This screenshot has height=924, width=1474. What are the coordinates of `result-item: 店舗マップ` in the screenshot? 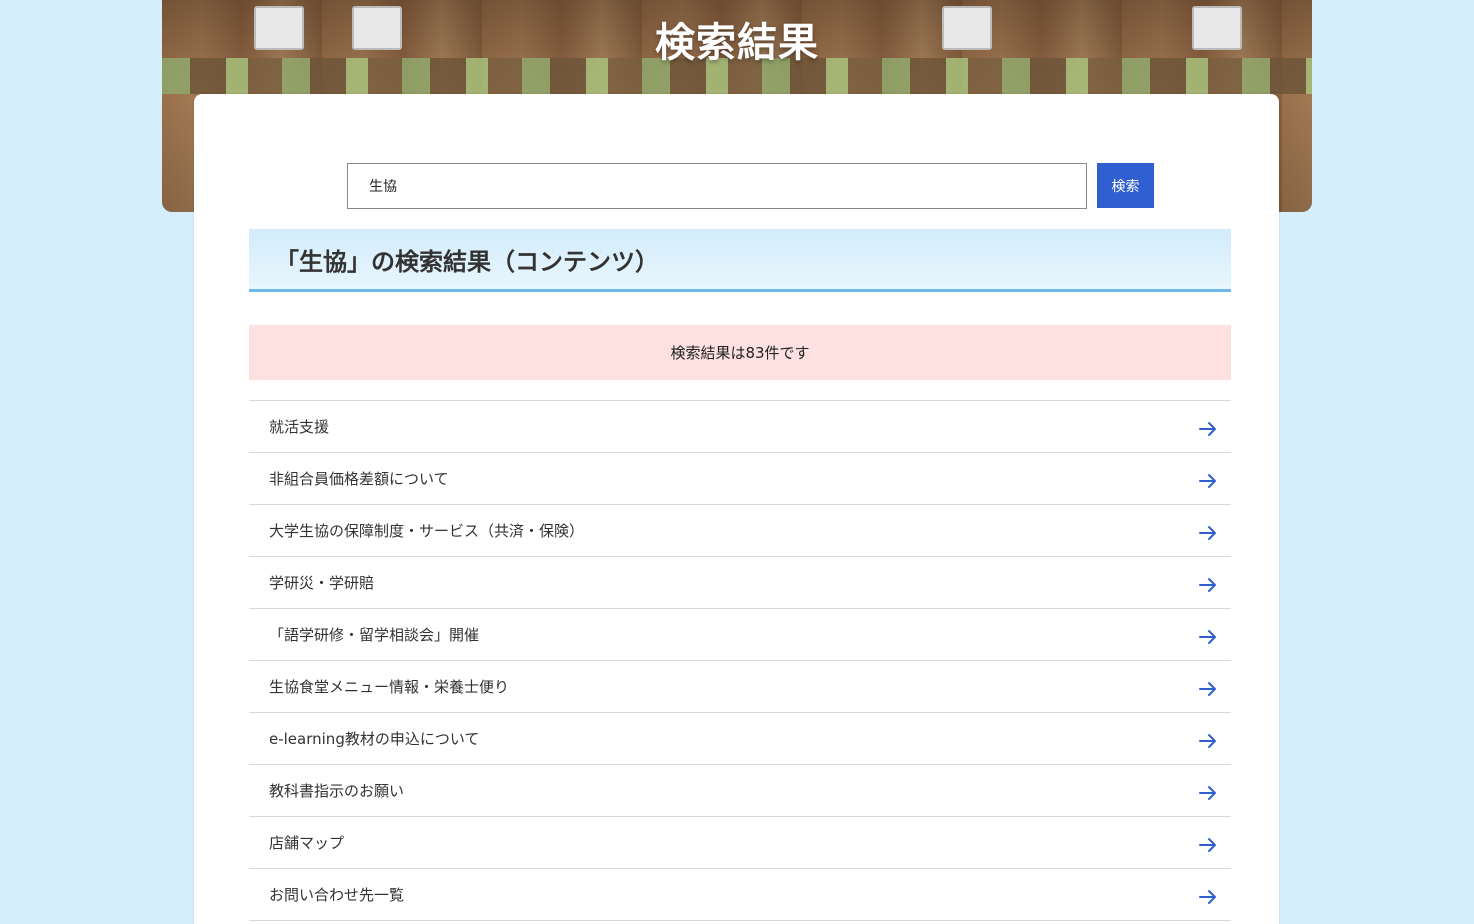 It's located at (740, 843).